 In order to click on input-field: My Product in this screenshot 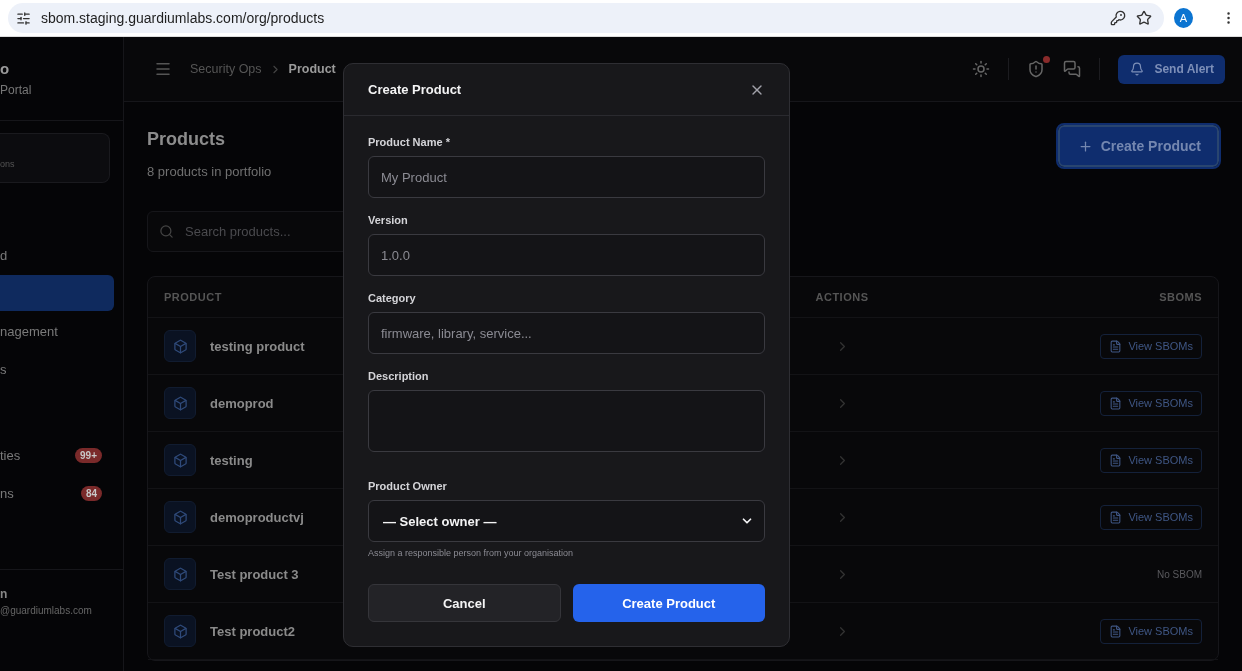, I will do `click(566, 177)`.